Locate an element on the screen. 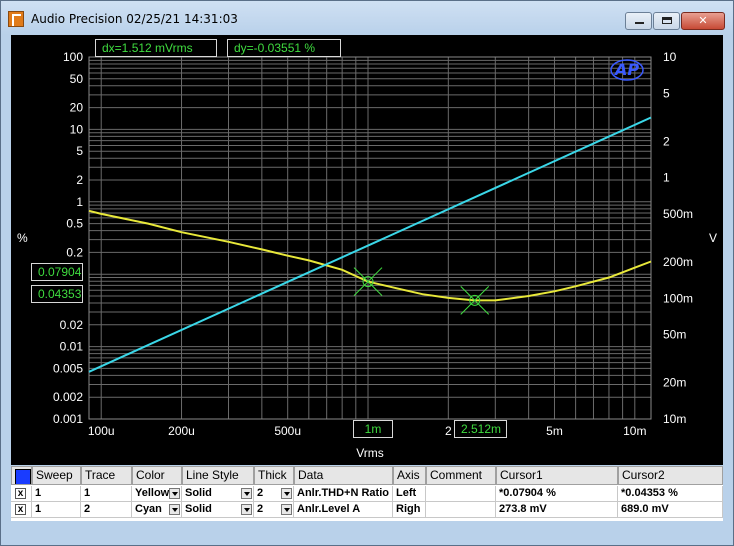  minimize-button is located at coordinates (638, 21).